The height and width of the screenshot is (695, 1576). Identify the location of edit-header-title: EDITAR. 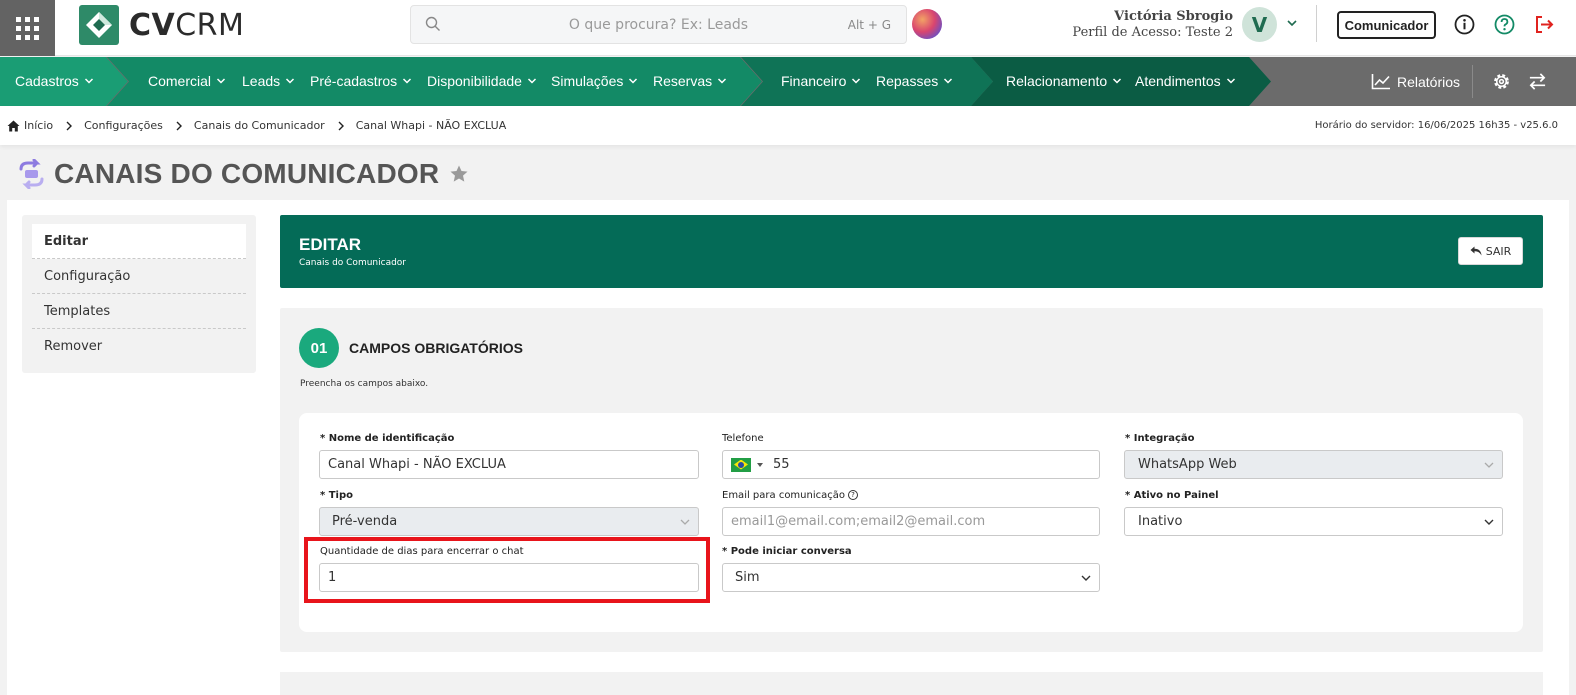
(330, 244).